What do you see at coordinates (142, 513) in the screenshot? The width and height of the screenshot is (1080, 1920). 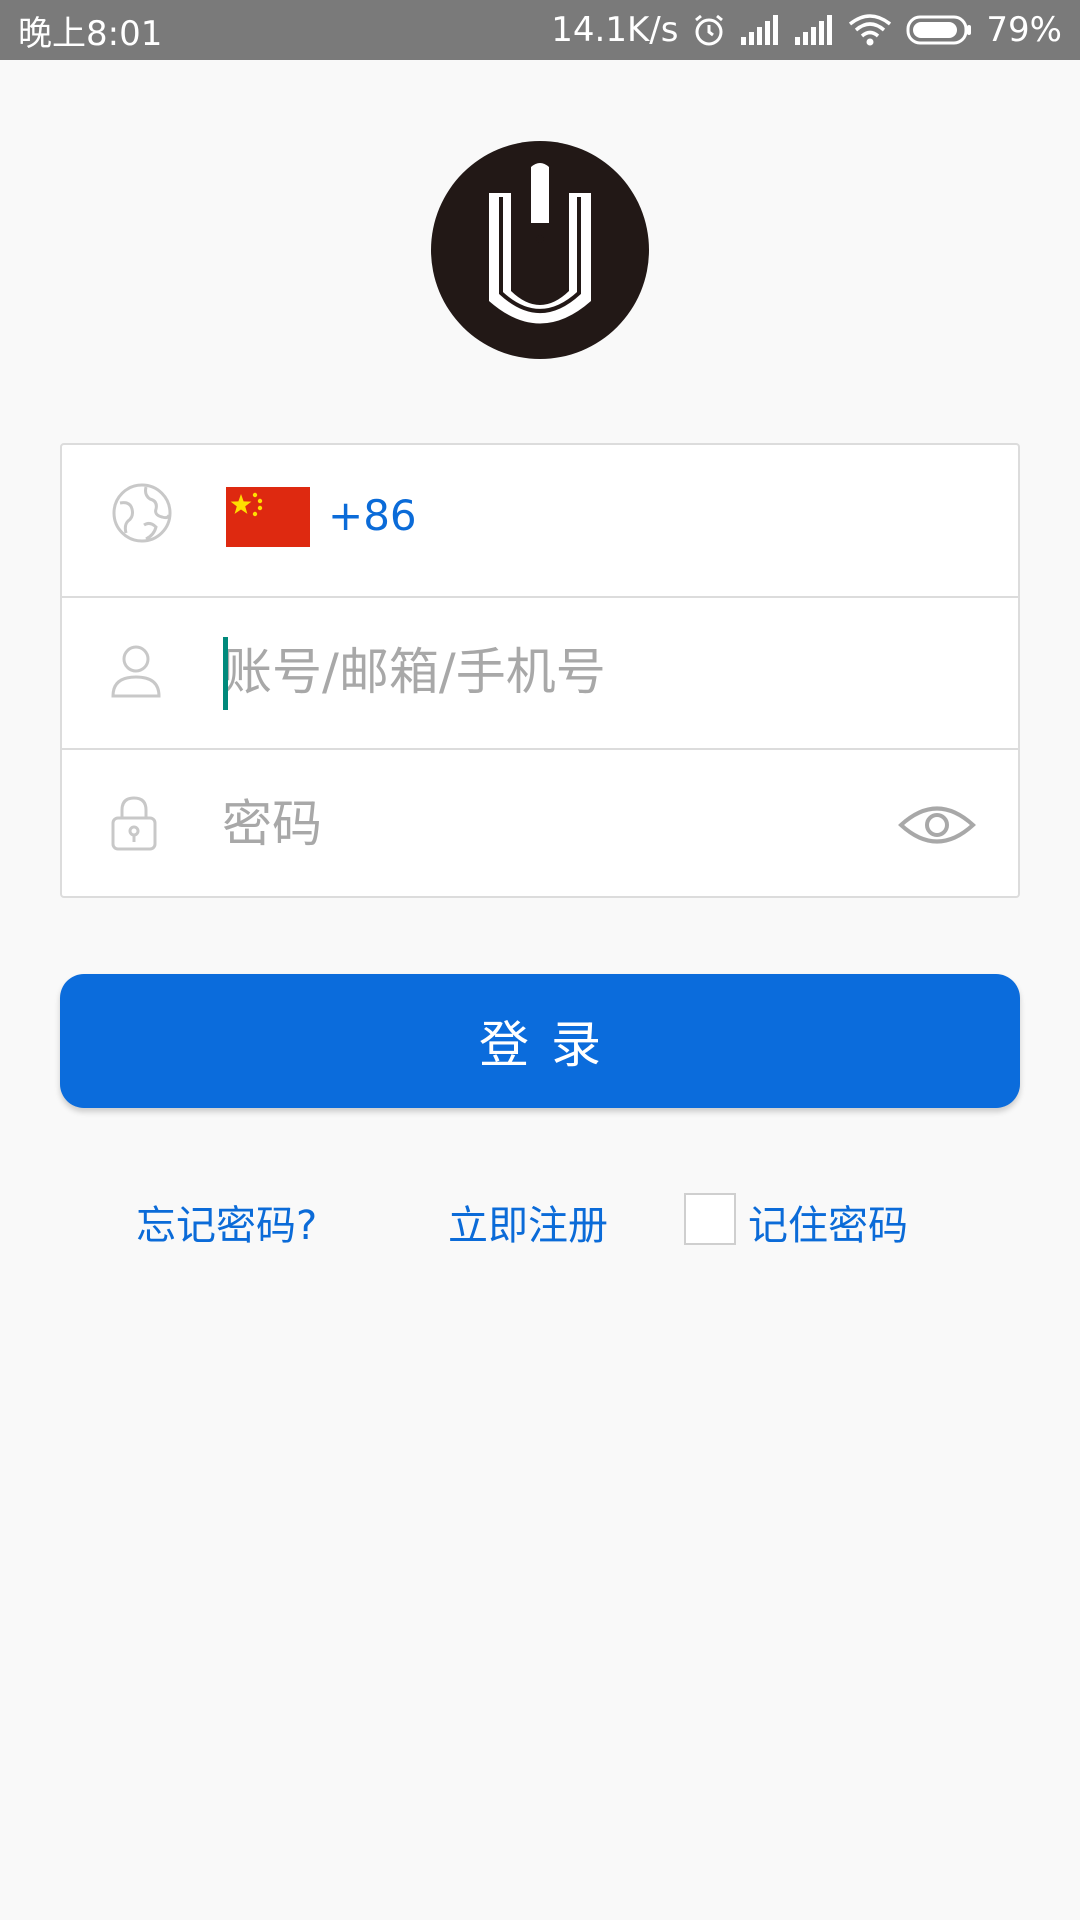 I see `globe-icon` at bounding box center [142, 513].